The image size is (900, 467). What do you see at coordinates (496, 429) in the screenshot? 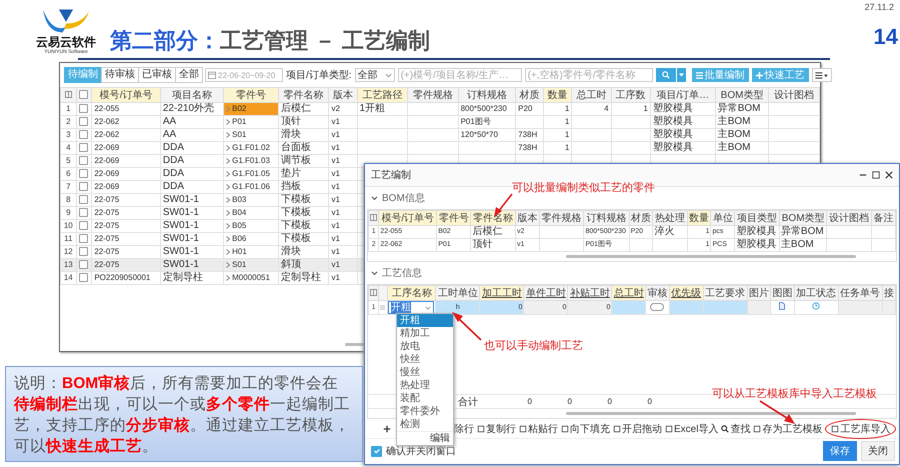
I see `toolbar-button: 复制行` at bounding box center [496, 429].